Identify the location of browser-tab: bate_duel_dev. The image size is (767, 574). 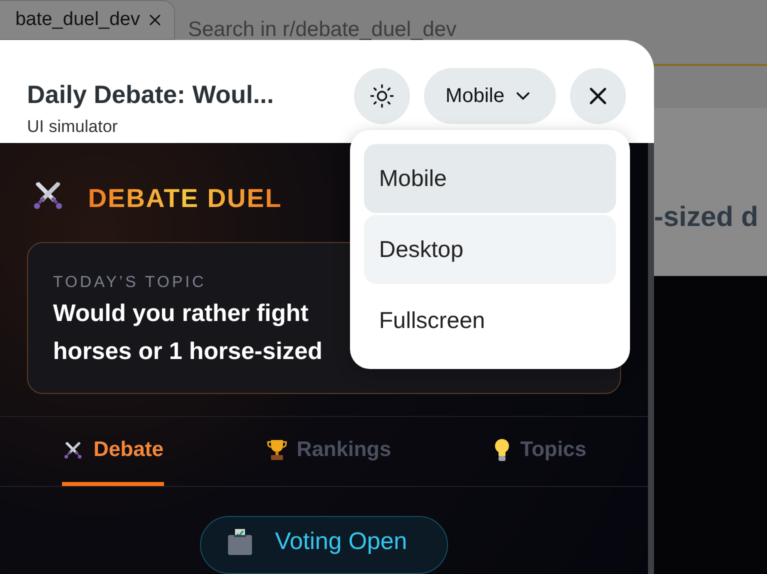
(87, 20).